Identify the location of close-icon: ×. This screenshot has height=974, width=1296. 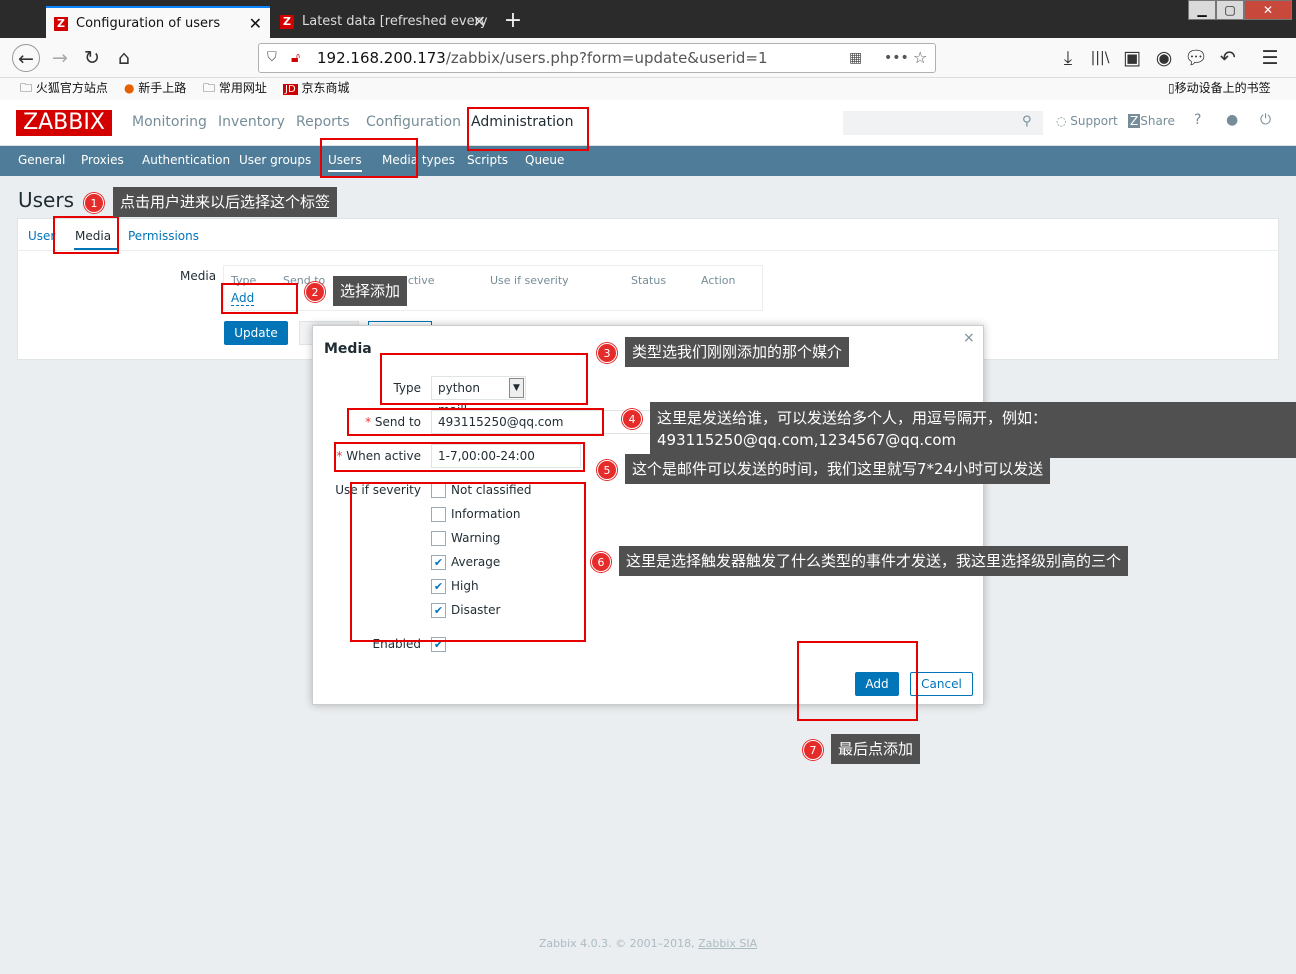
(969, 338).